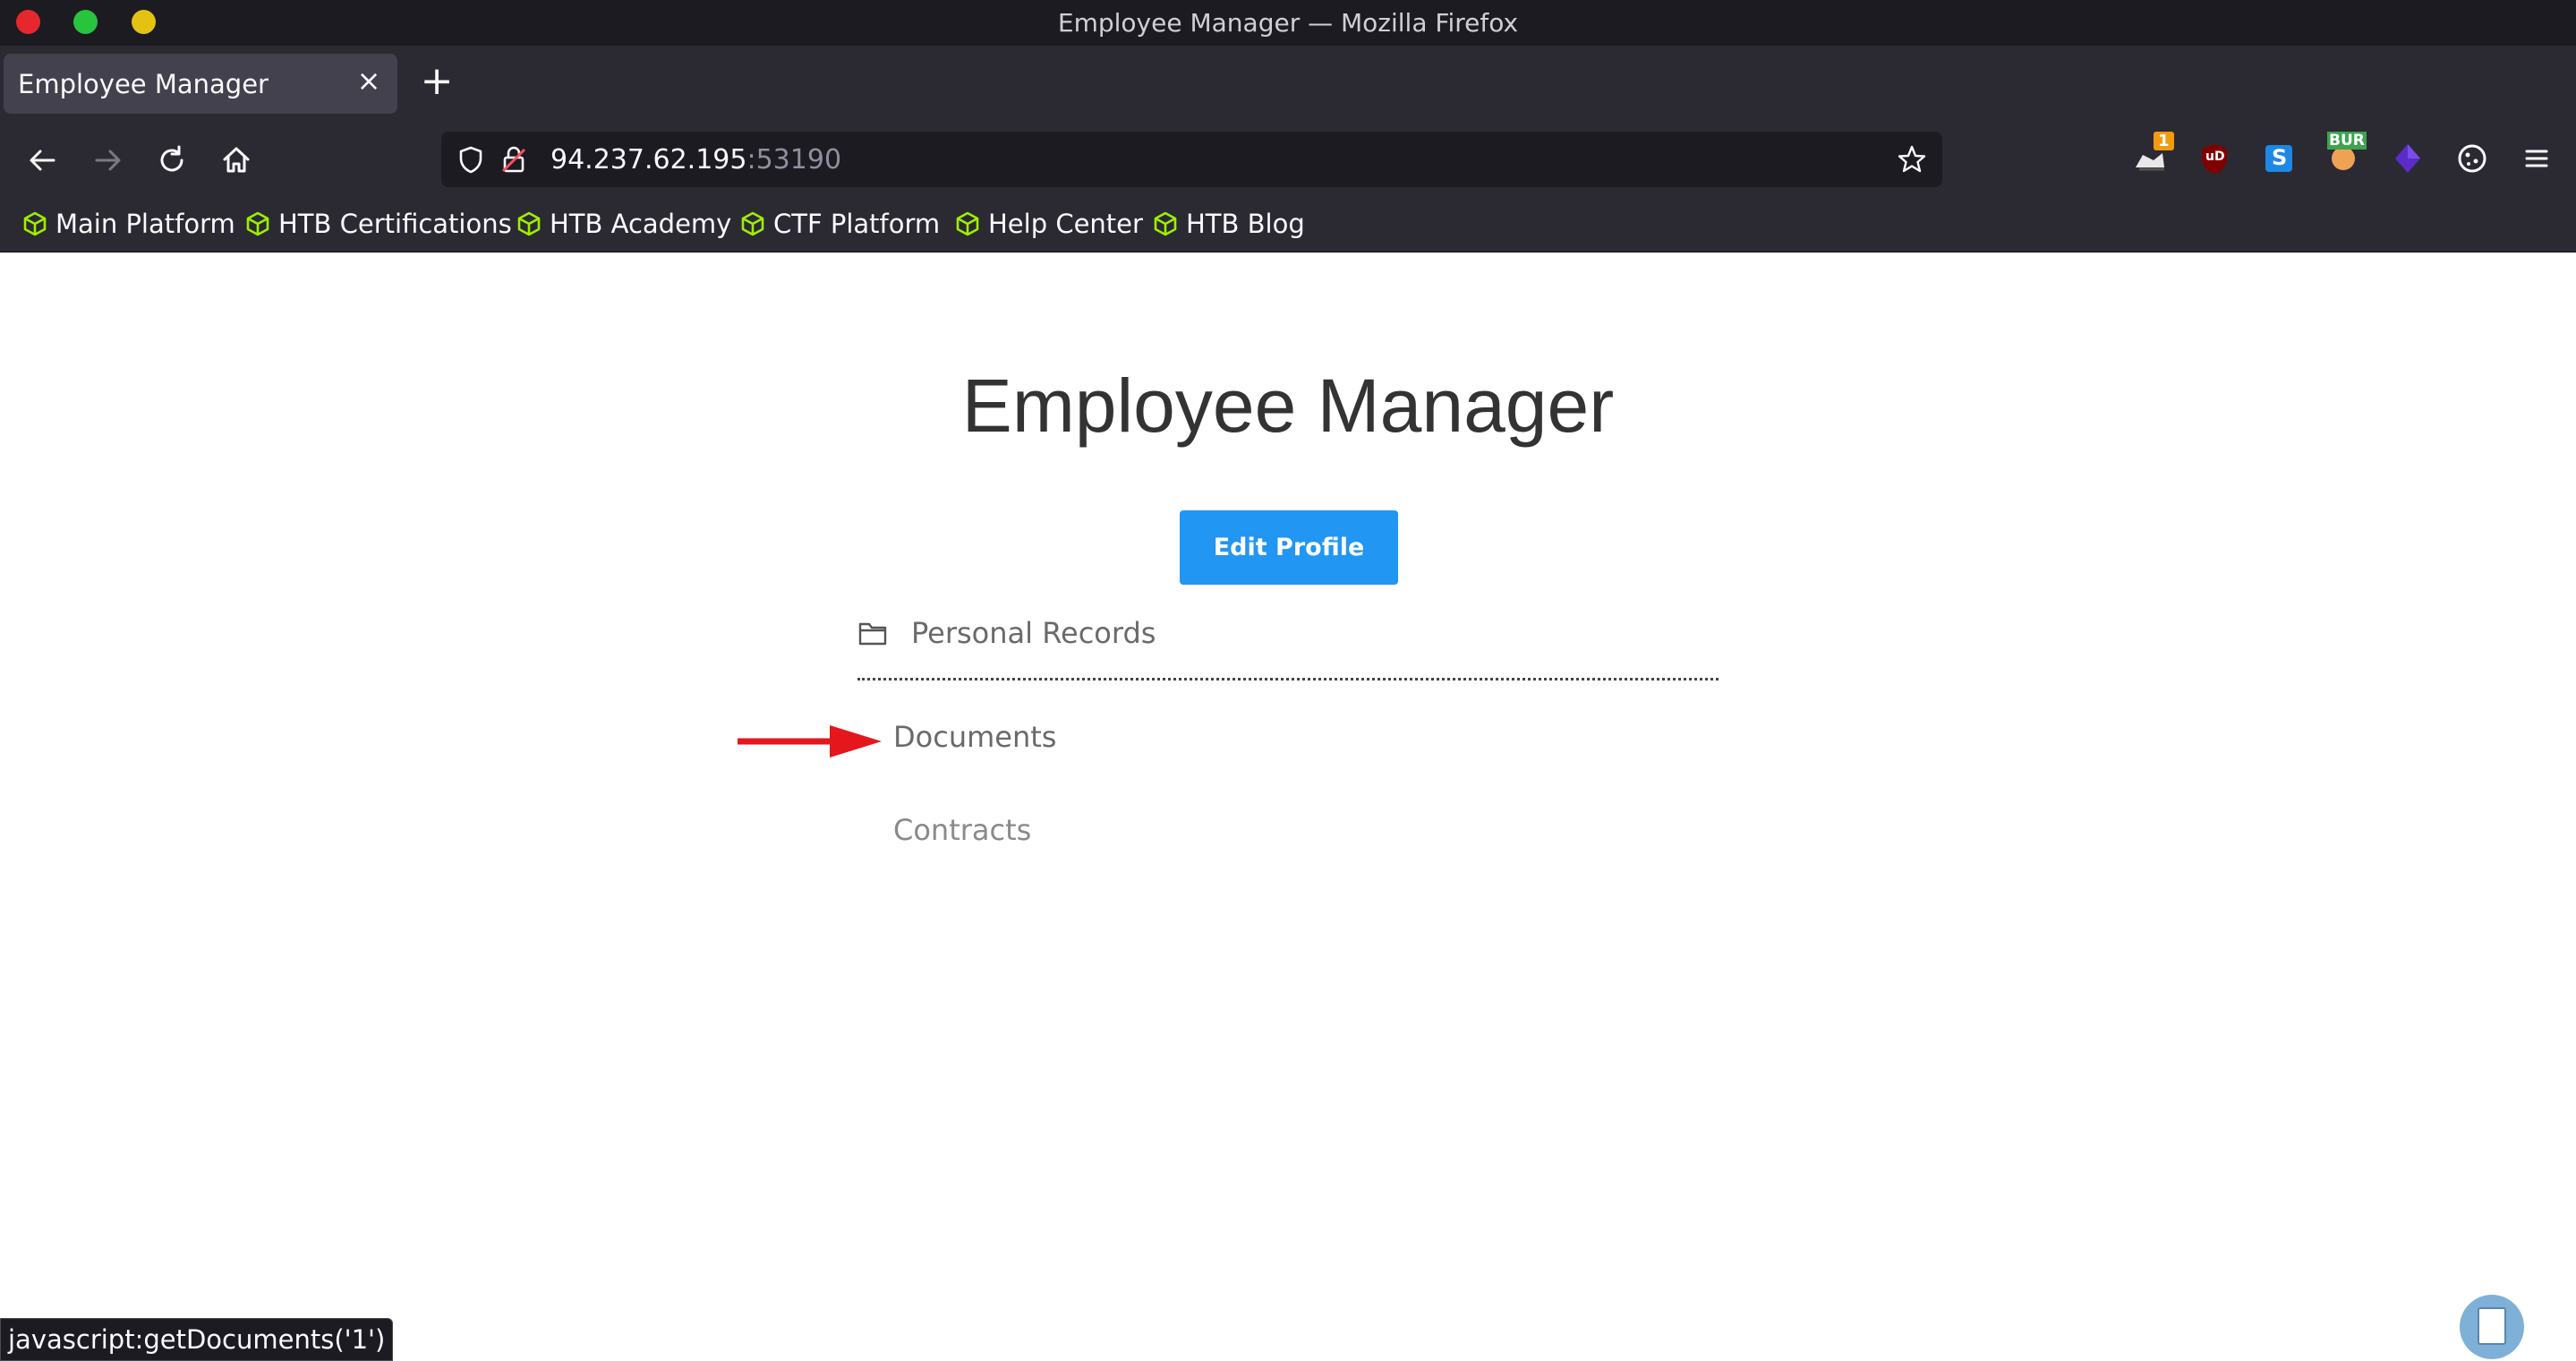  I want to click on bookmark-htb-certifications: HTB Certifications, so click(378, 224).